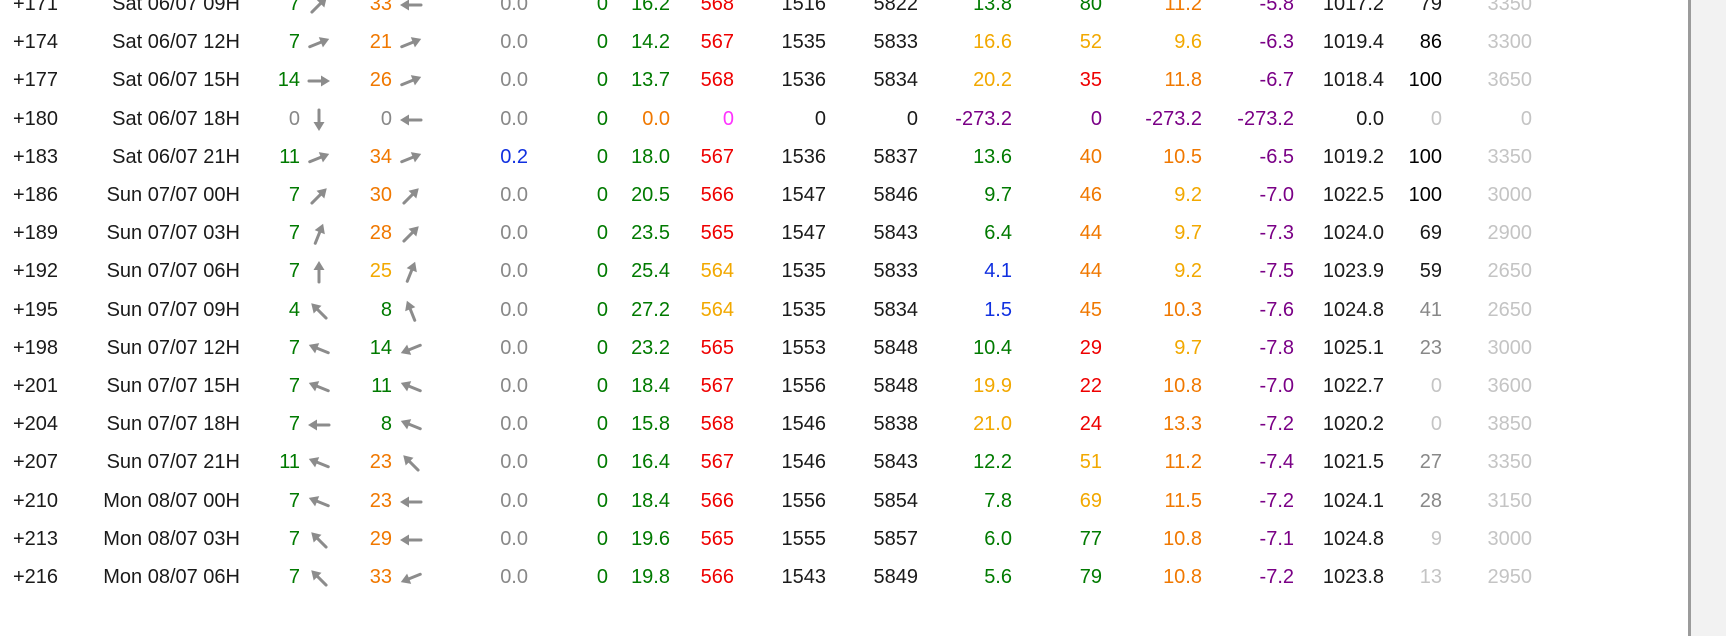 The image size is (1726, 636). I want to click on freezing-level-cell: 2950, so click(1510, 577).